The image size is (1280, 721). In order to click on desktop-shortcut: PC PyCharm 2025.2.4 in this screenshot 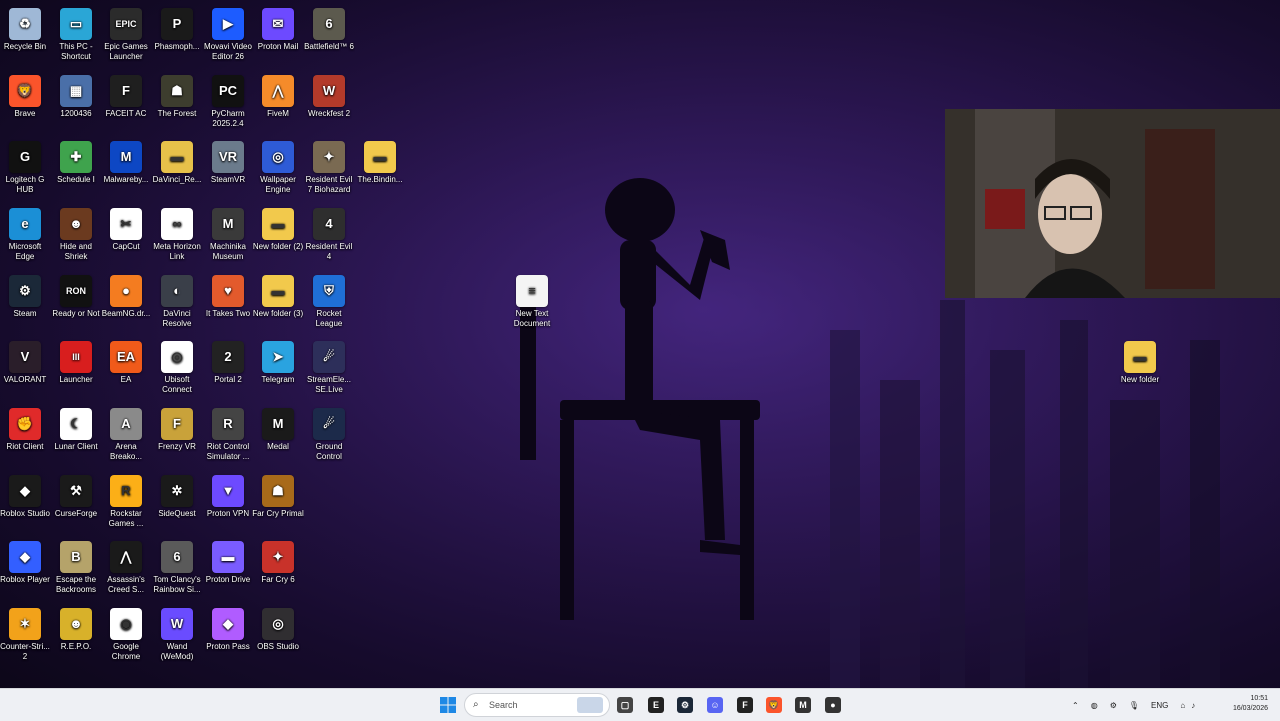, I will do `click(228, 103)`.